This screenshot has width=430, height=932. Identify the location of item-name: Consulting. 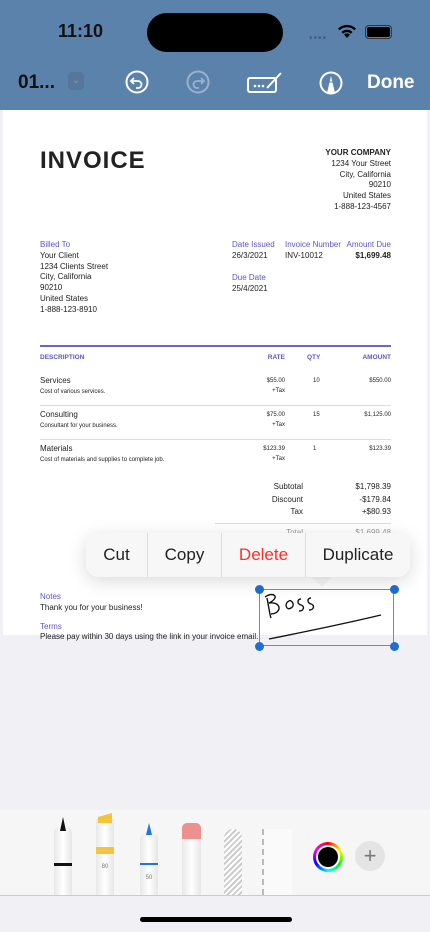
(59, 414).